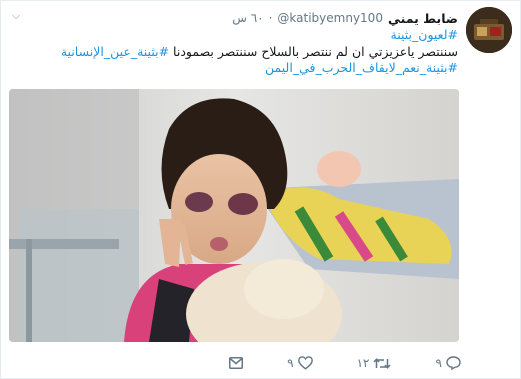 This screenshot has width=521, height=379. I want to click on tweet-header: ضابط يمني @katibyemny100 · ٦٠ س, so click(345, 18).